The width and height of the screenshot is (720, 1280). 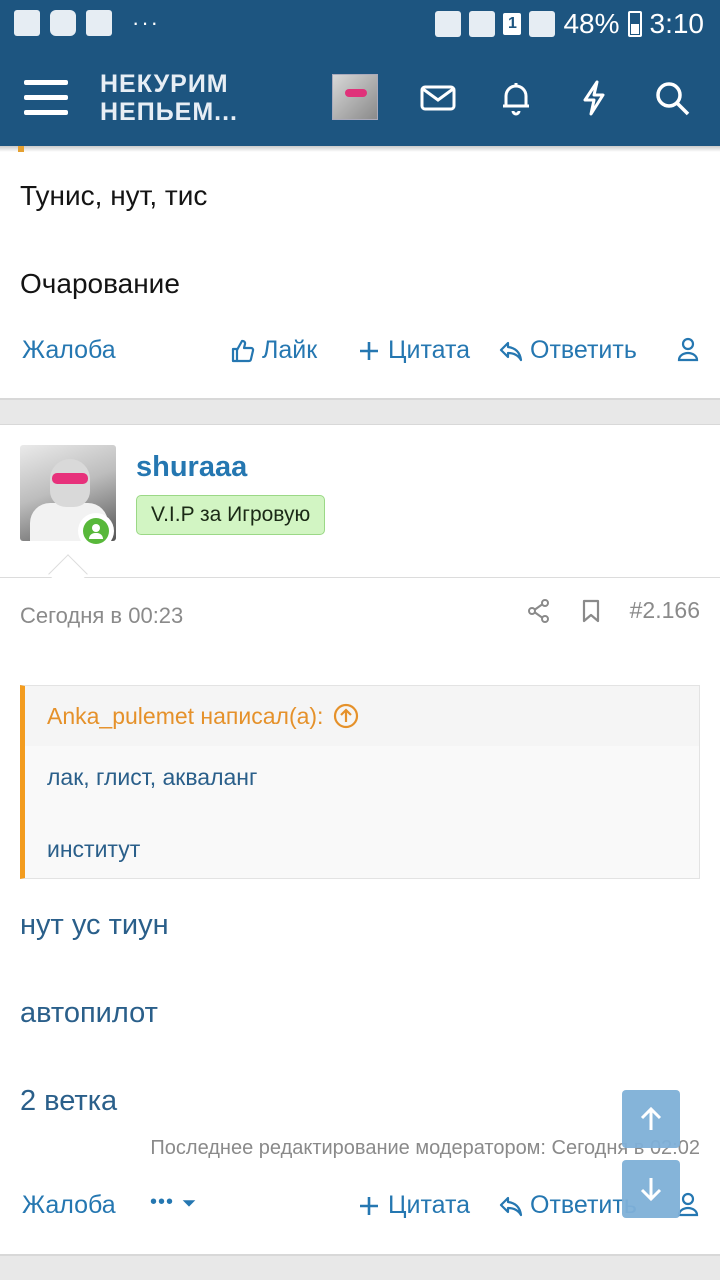 I want to click on share-icon, so click(x=539, y=611).